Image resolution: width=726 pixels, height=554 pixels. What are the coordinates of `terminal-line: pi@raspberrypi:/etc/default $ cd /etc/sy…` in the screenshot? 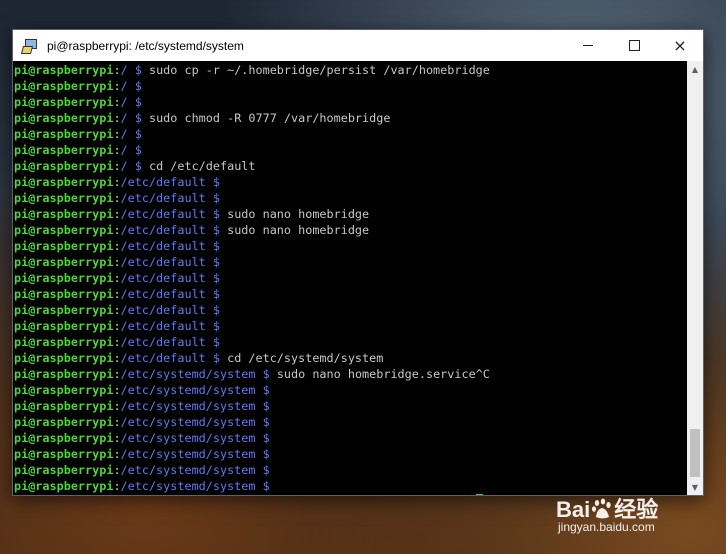 It's located at (199, 358).